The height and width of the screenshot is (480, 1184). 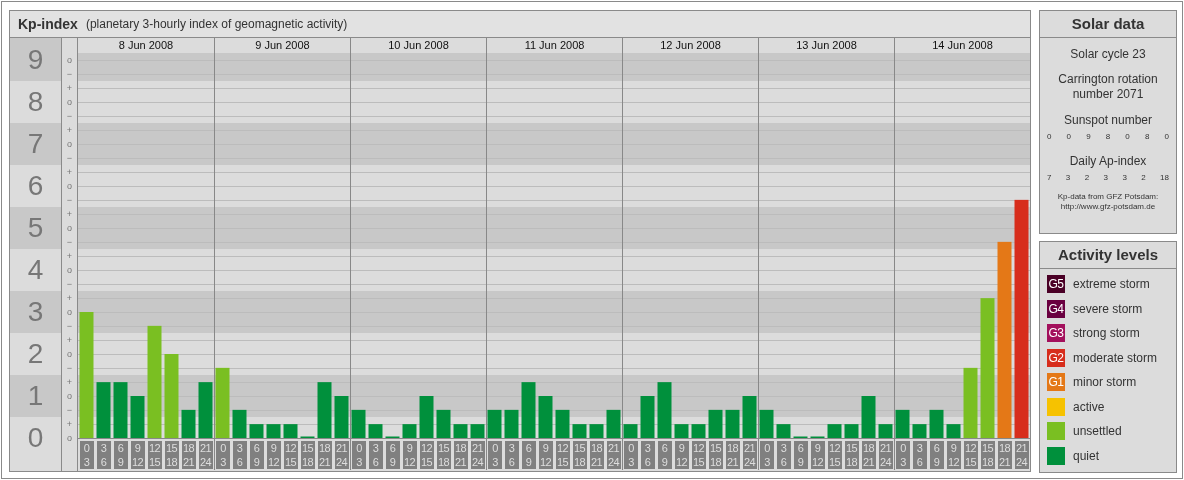 What do you see at coordinates (1108, 254) in the screenshot?
I see `panel-title: Activity levels` at bounding box center [1108, 254].